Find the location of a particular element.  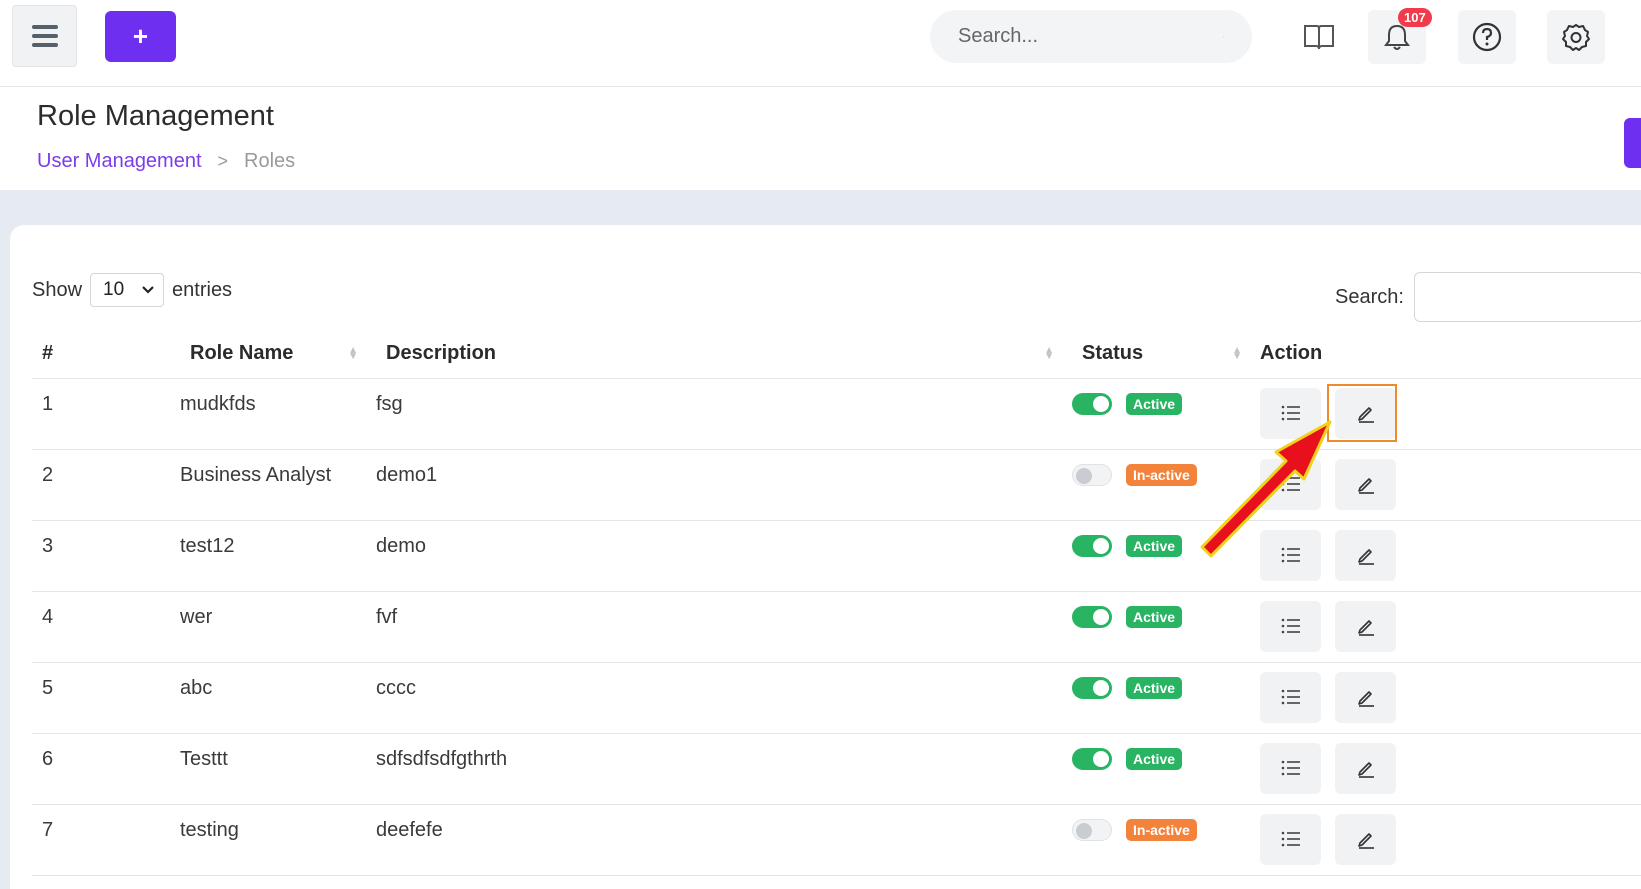

column-header-description: Description ▲ ▼ is located at coordinates (724, 354).